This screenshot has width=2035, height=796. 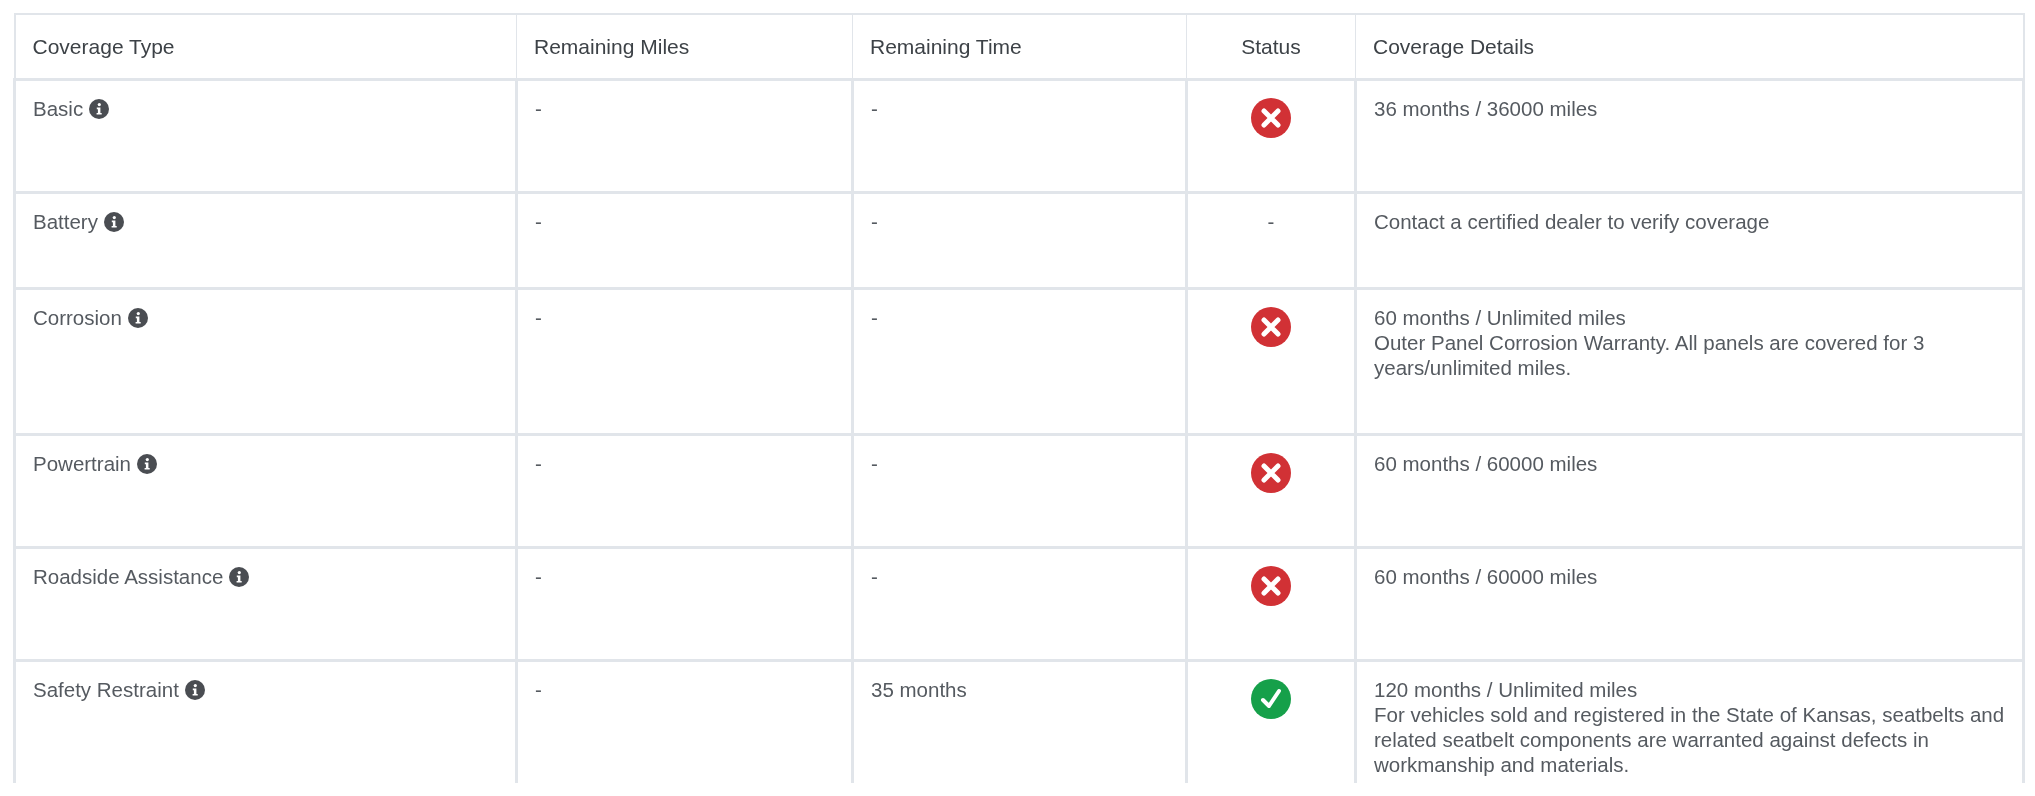 I want to click on coverage-type: Basic, so click(x=58, y=108).